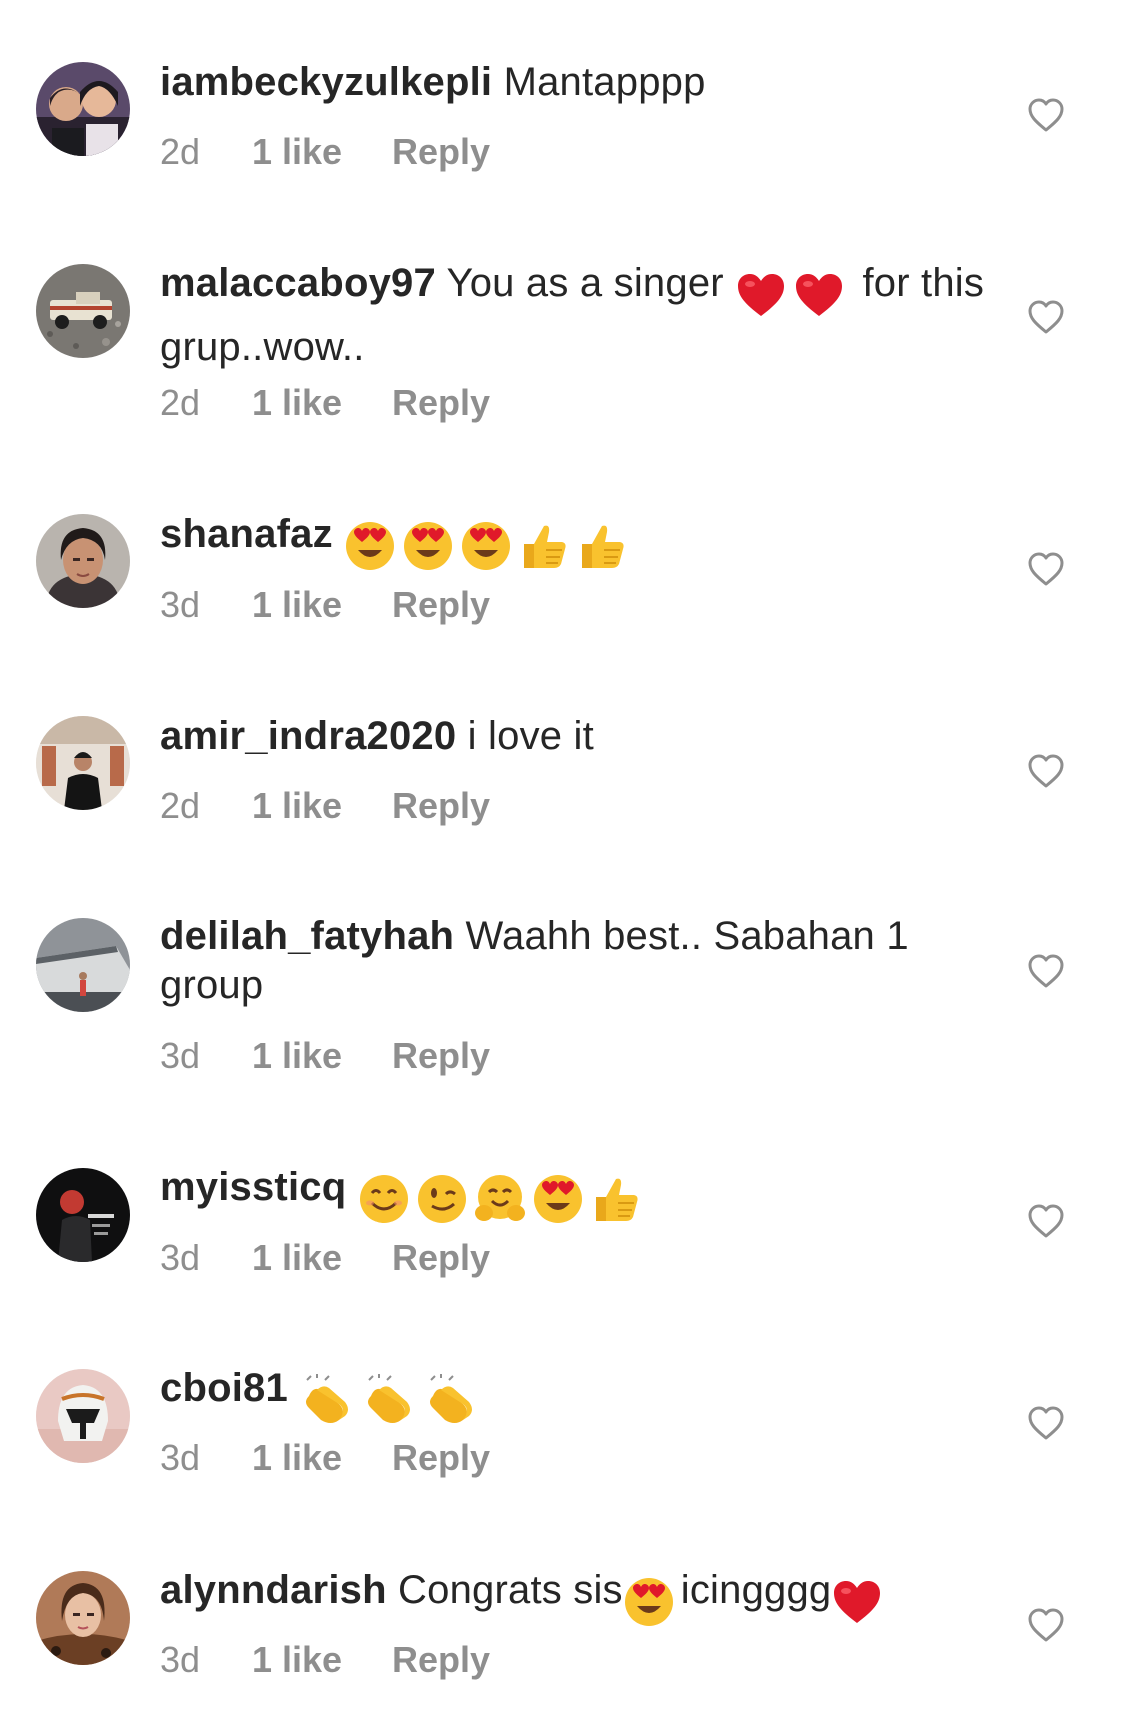 This screenshot has height=1715, width=1124. I want to click on comment-username: cboi81, so click(224, 1388).